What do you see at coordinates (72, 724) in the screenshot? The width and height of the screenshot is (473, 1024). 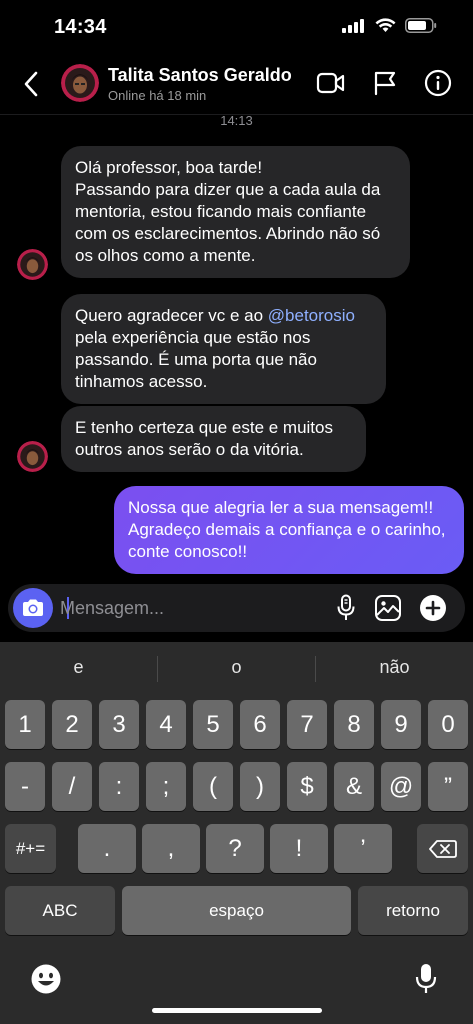 I see `key: 2` at bounding box center [72, 724].